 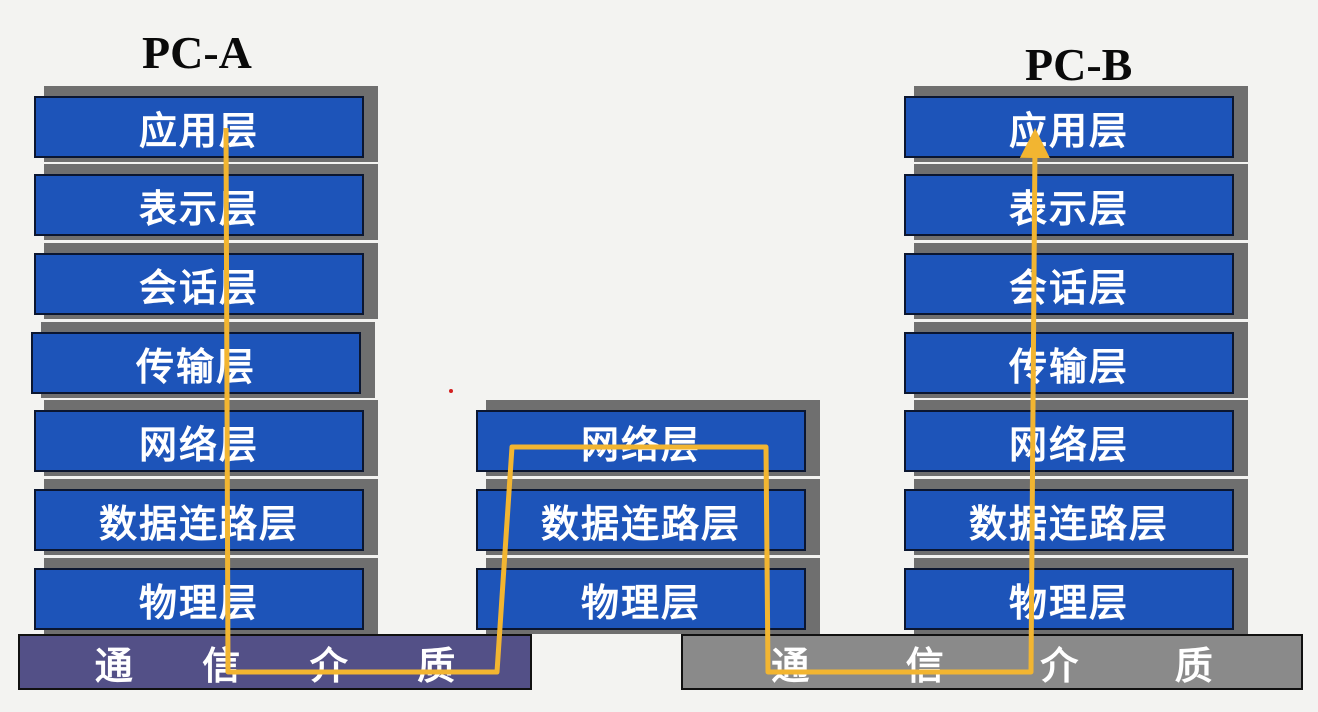 I want to click on pc-b-network-layer: 网络层, so click(x=1076, y=438).